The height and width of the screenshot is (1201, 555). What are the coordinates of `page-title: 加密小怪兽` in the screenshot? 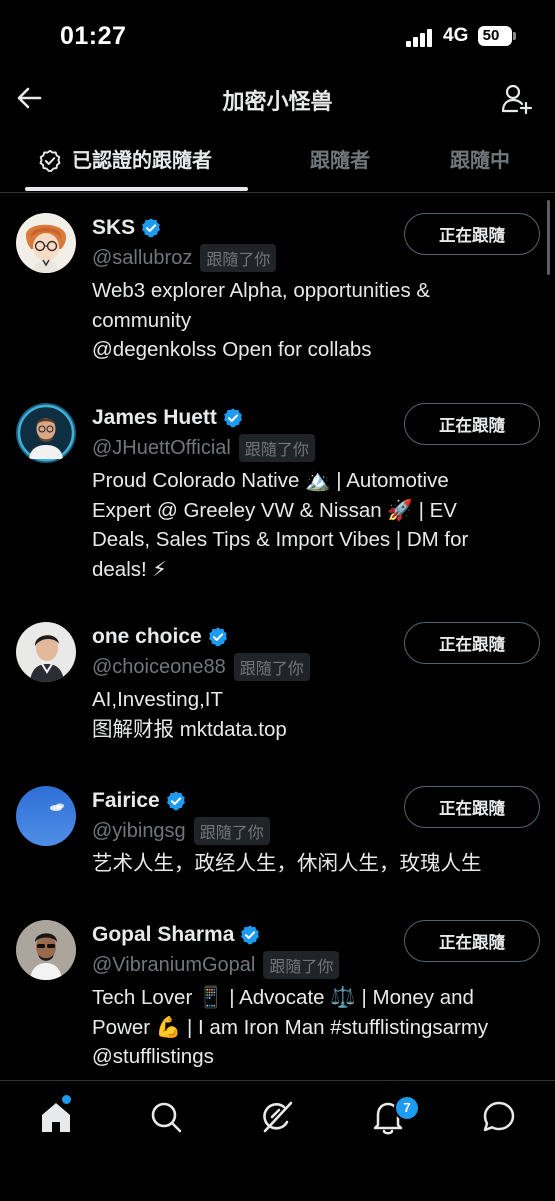 It's located at (277, 101).